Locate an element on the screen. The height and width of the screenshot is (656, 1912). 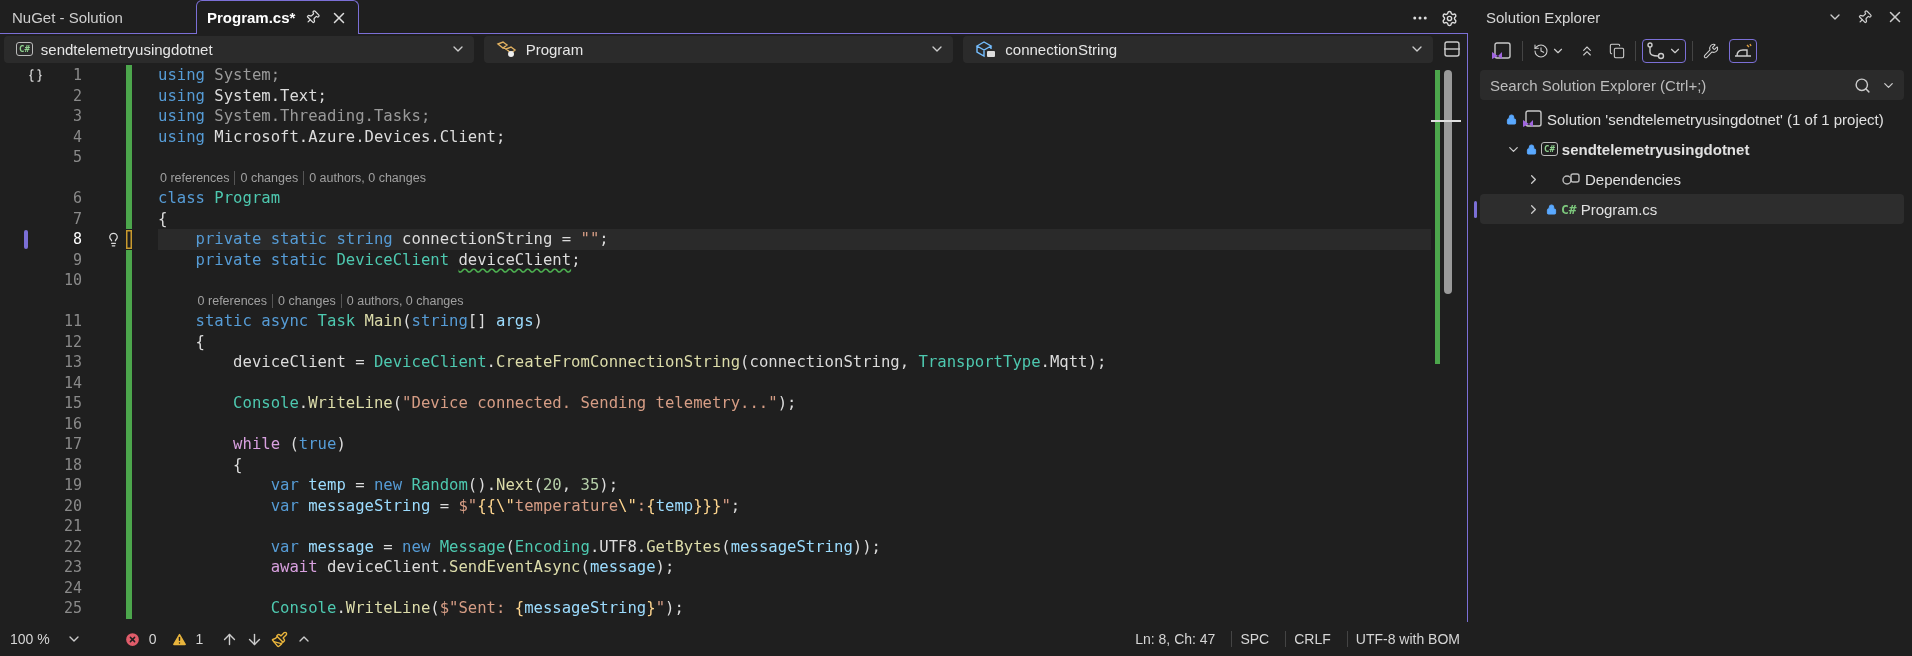
tree-item: Dependencies is located at coordinates (1692, 179).